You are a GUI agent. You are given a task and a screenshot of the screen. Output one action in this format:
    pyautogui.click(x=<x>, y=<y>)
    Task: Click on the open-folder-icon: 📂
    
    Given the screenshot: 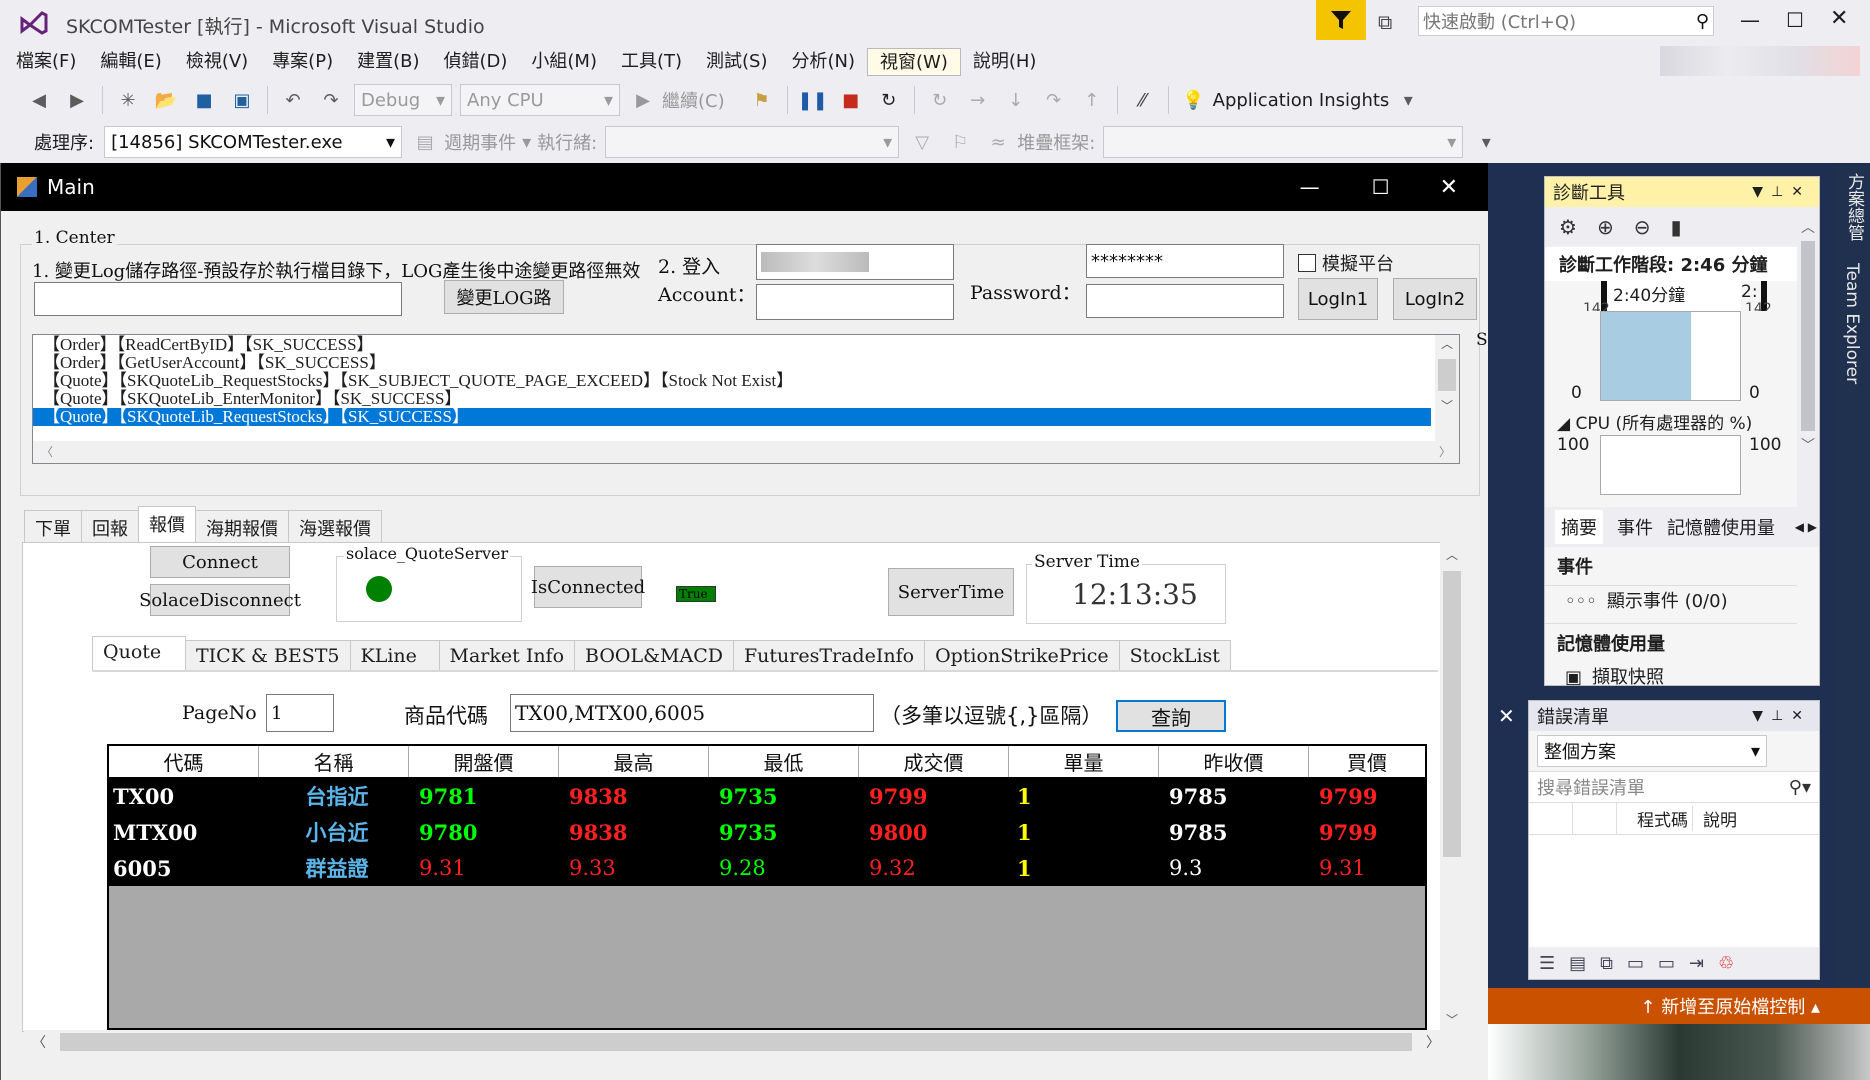 What is the action you would take?
    pyautogui.click(x=166, y=100)
    